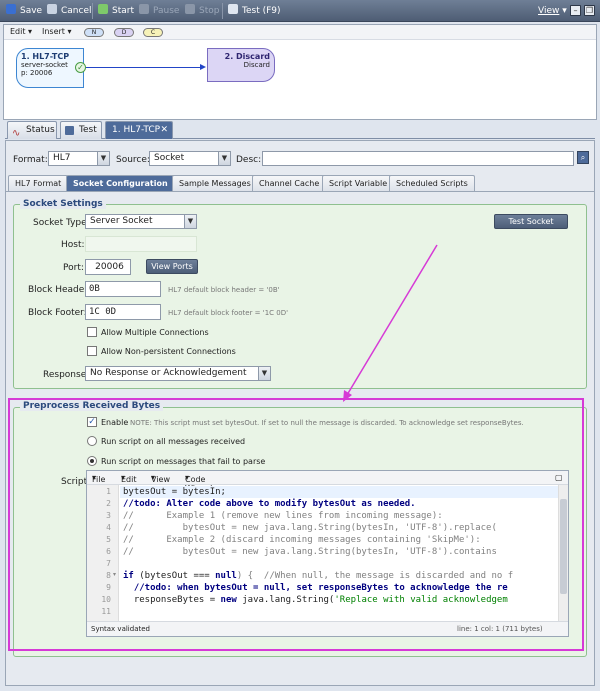  I want to click on annotation-arrow-head, so click(347, 396).